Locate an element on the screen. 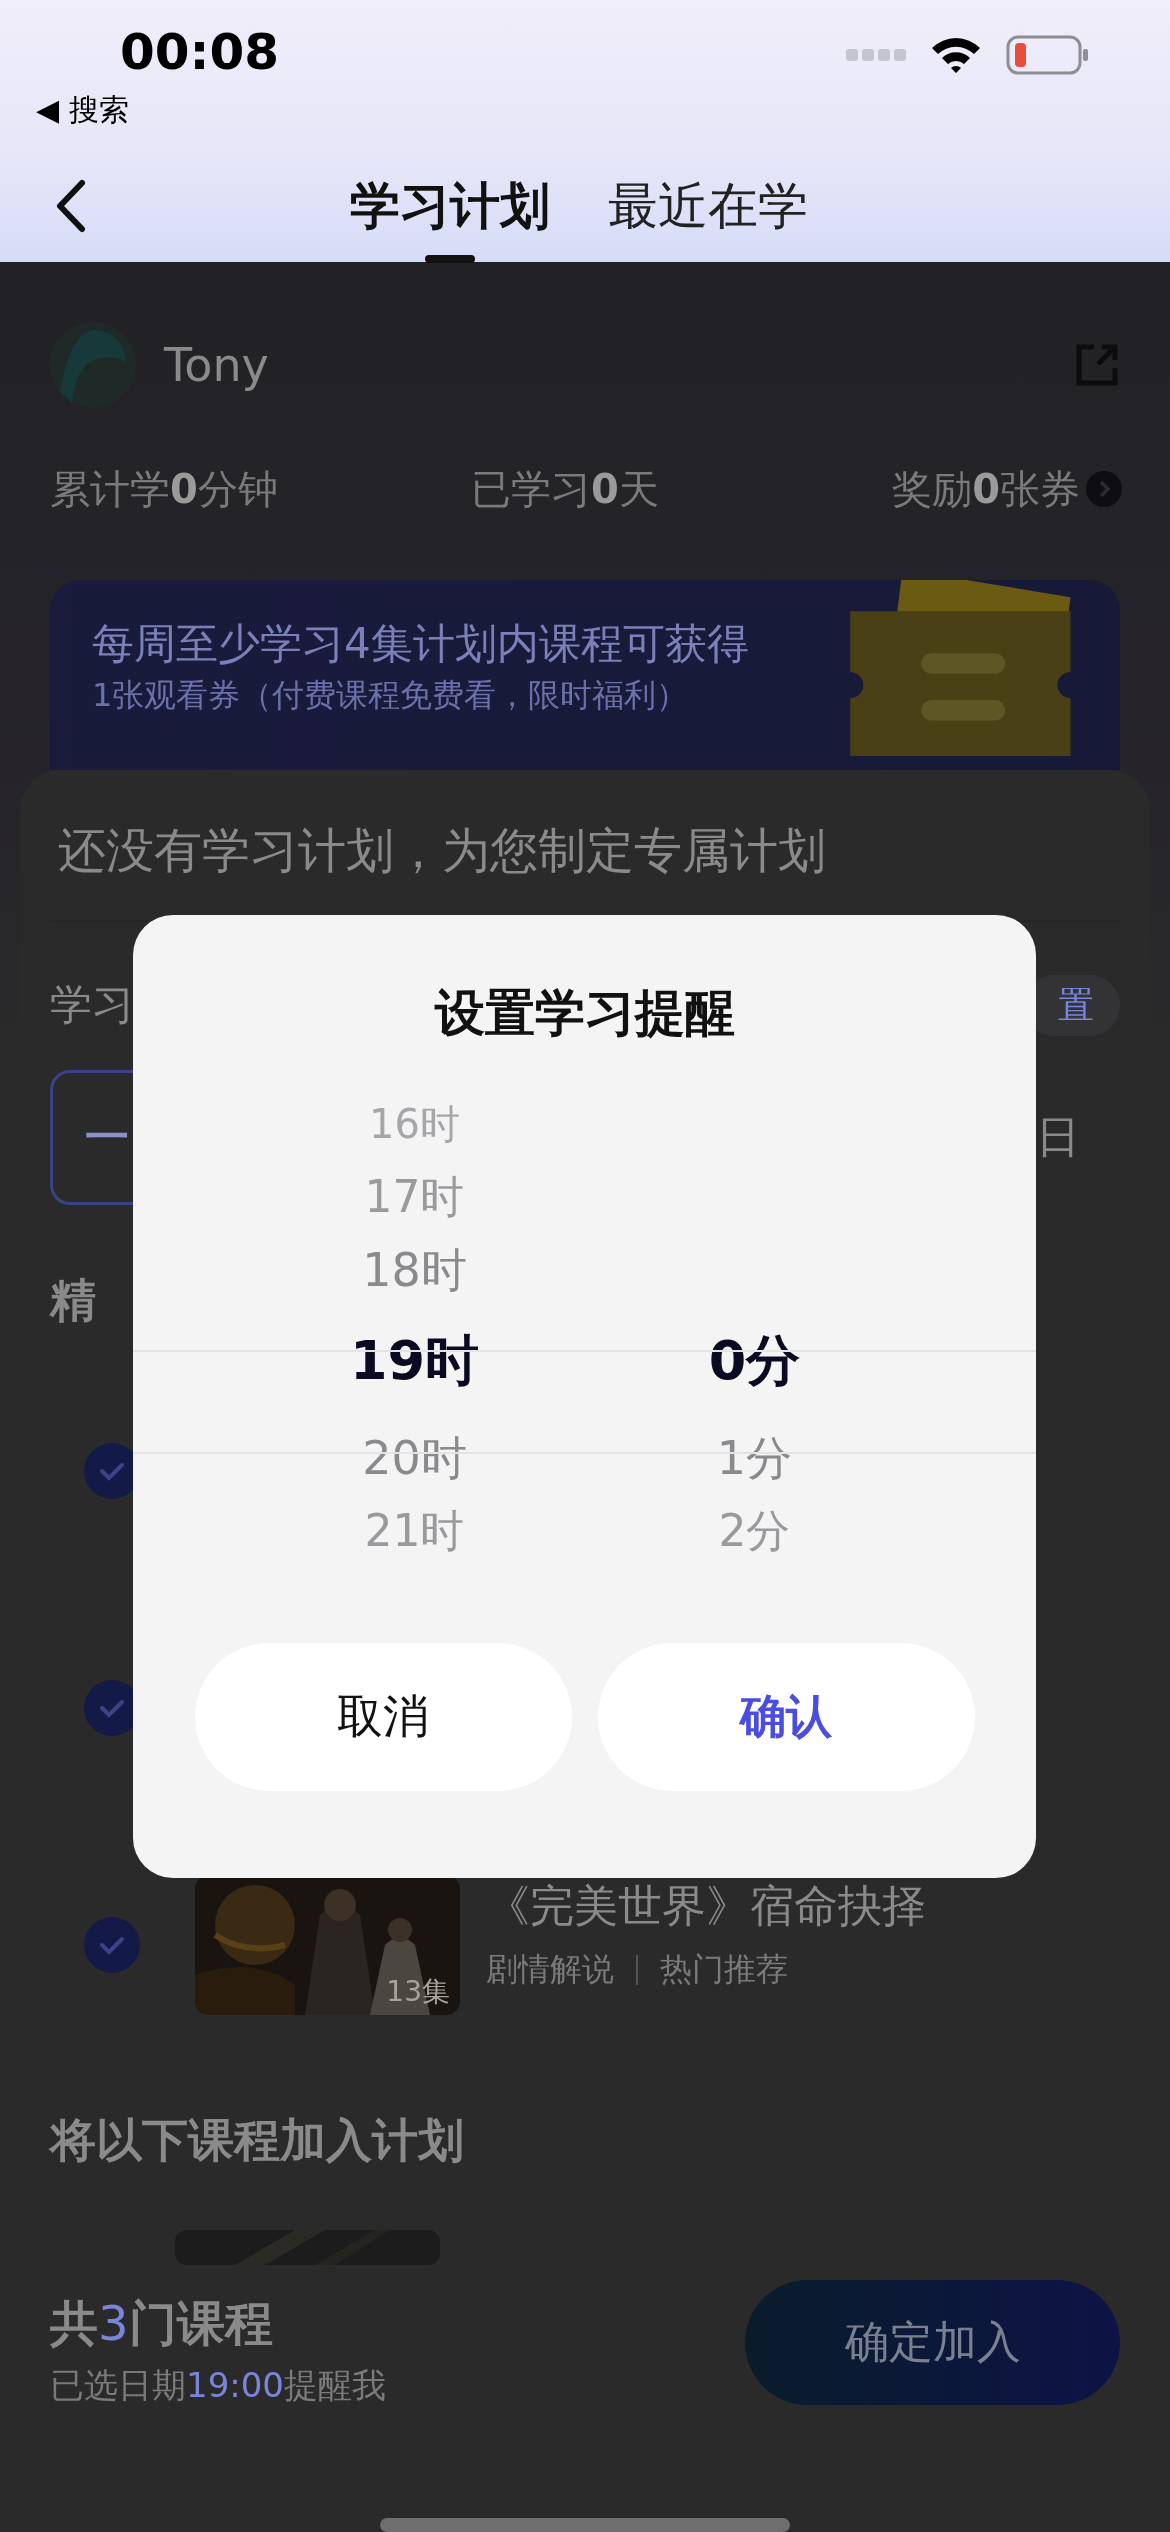 This screenshot has width=1170, height=2532. section-heading: 学习 is located at coordinates (92, 1005).